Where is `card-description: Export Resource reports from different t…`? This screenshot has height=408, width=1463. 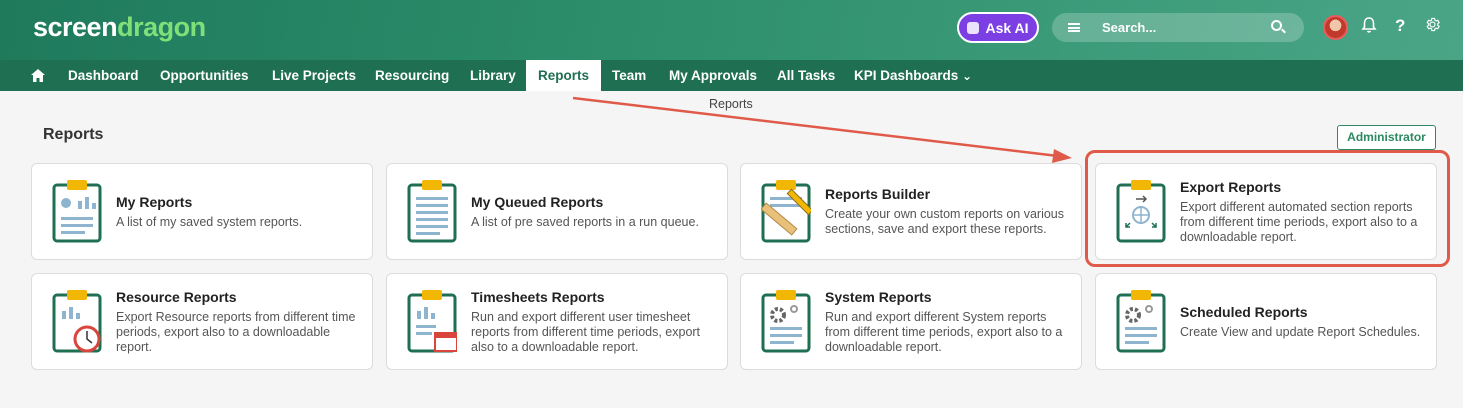 card-description: Export Resource reports from different t… is located at coordinates (236, 331).